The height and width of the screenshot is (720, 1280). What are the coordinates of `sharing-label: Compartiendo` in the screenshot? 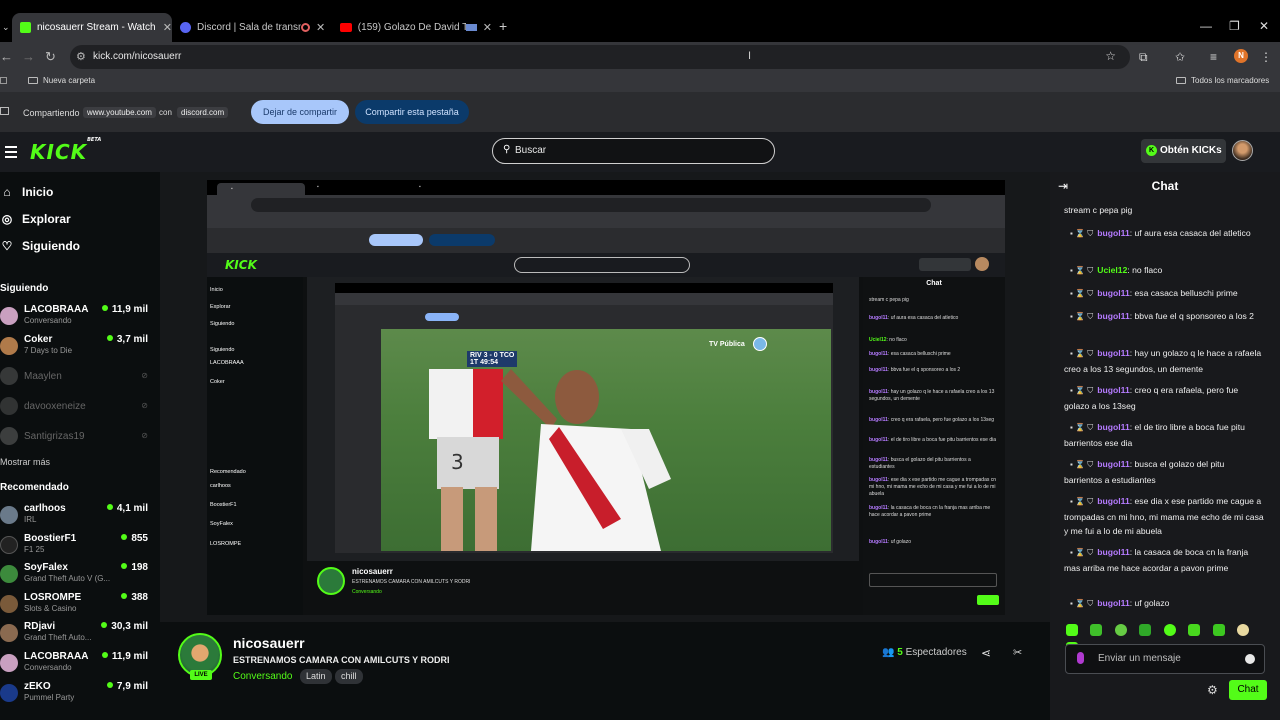 It's located at (51, 113).